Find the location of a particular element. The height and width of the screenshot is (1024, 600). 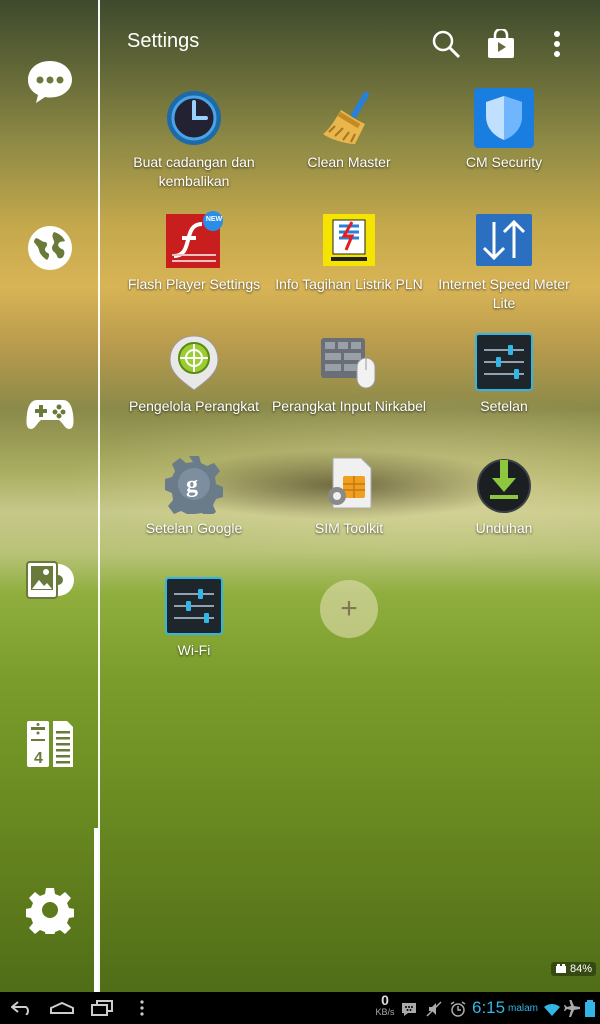

settings-sliders-icon is located at coordinates (504, 362).